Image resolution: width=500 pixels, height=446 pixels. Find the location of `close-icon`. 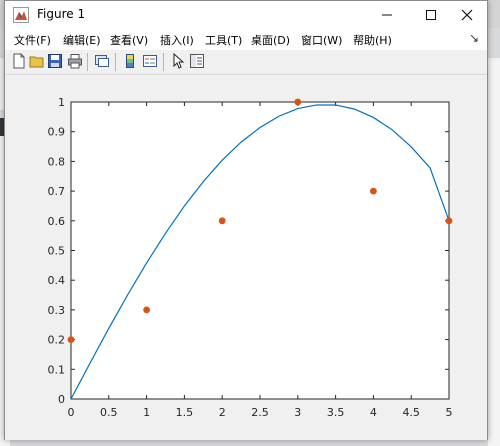

close-icon is located at coordinates (467, 14).